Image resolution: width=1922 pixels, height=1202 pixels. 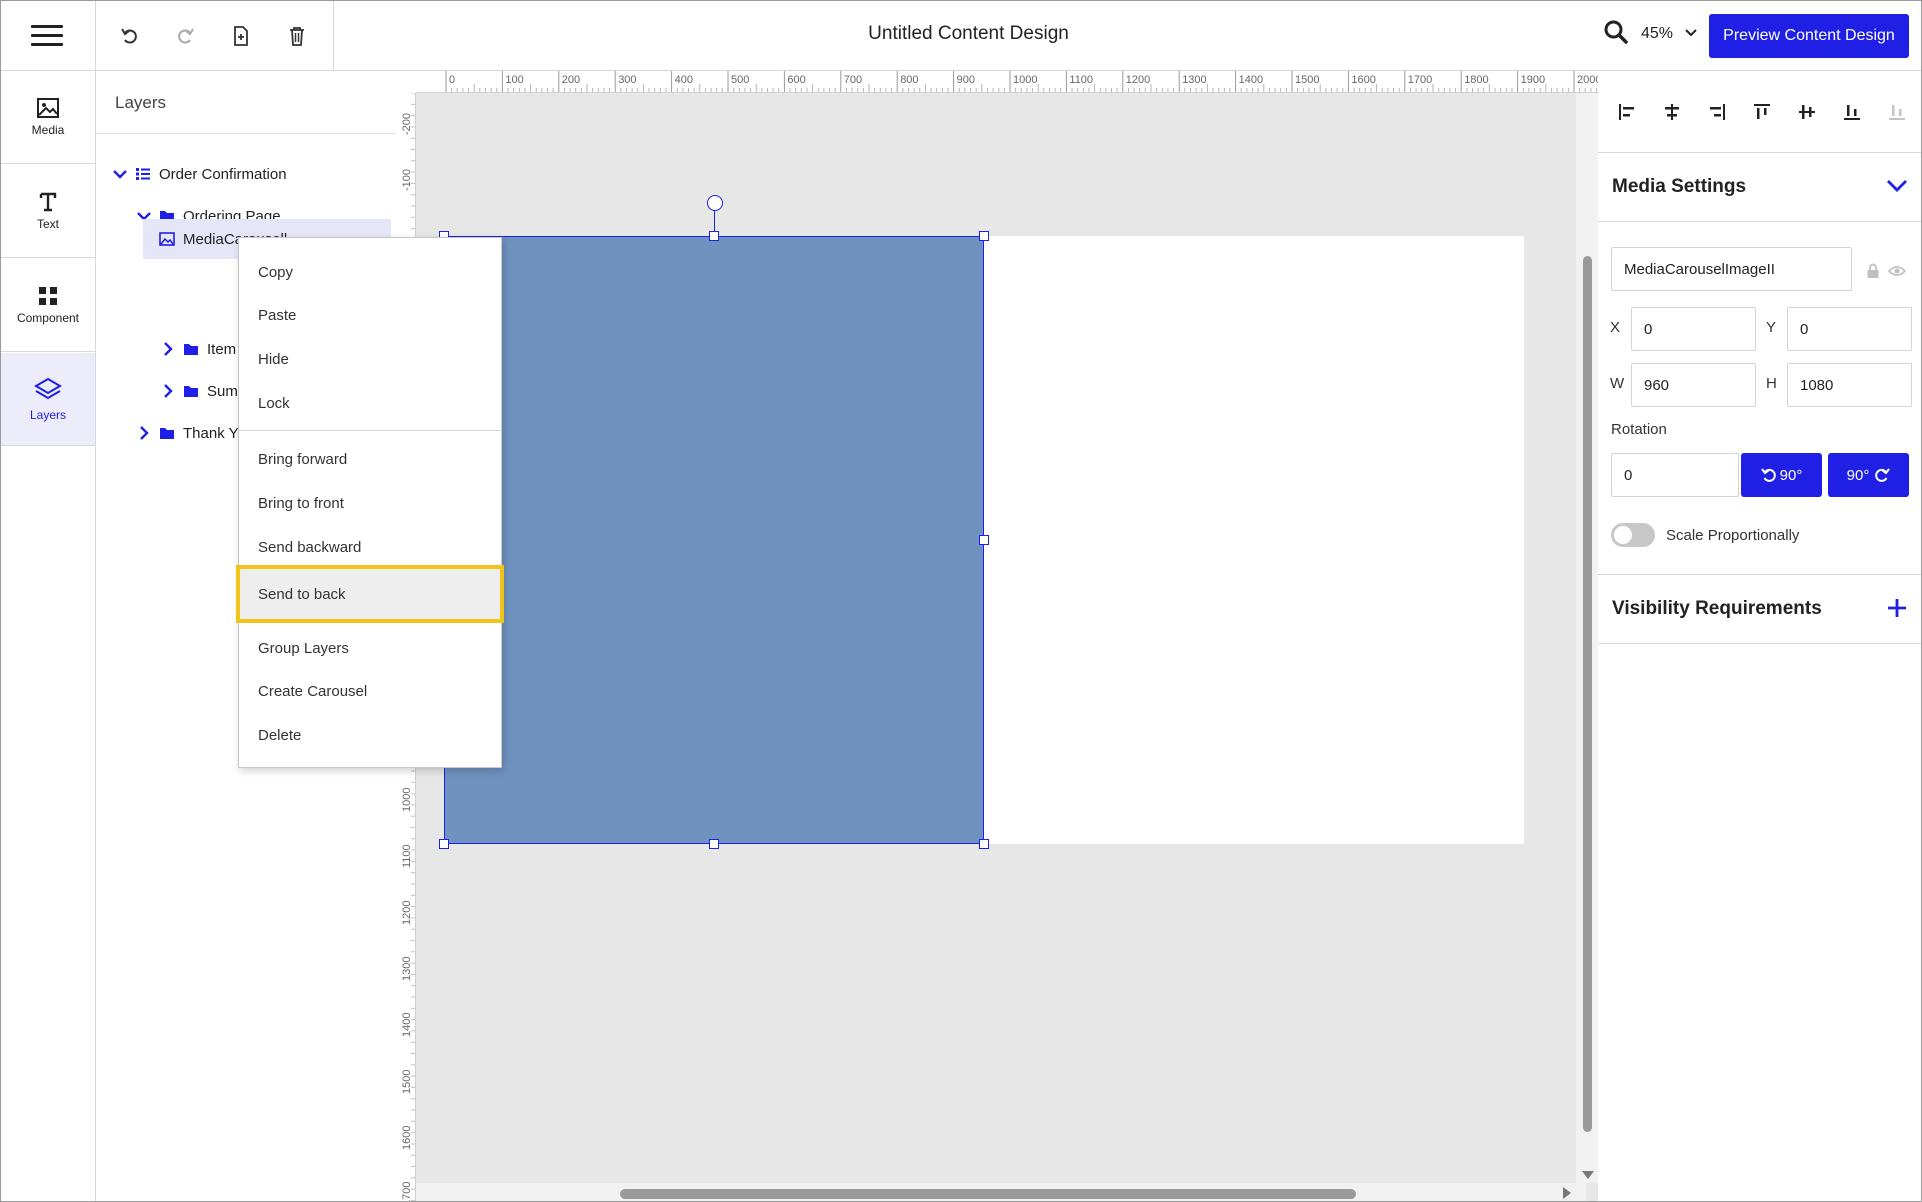 I want to click on align-top-icon, so click(x=1762, y=112).